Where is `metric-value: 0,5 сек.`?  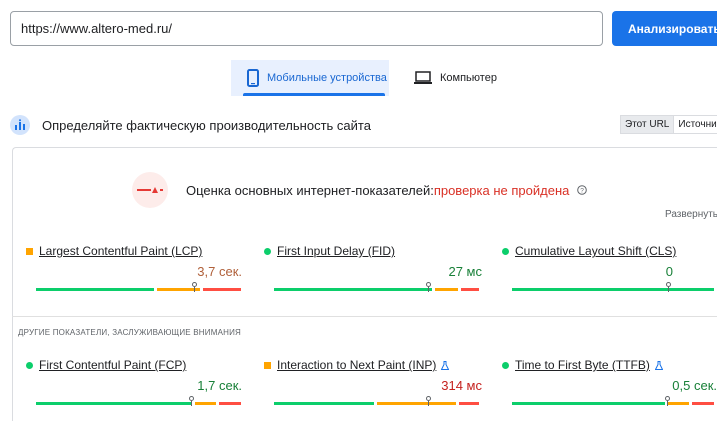
metric-value: 0,5 сек. is located at coordinates (694, 385).